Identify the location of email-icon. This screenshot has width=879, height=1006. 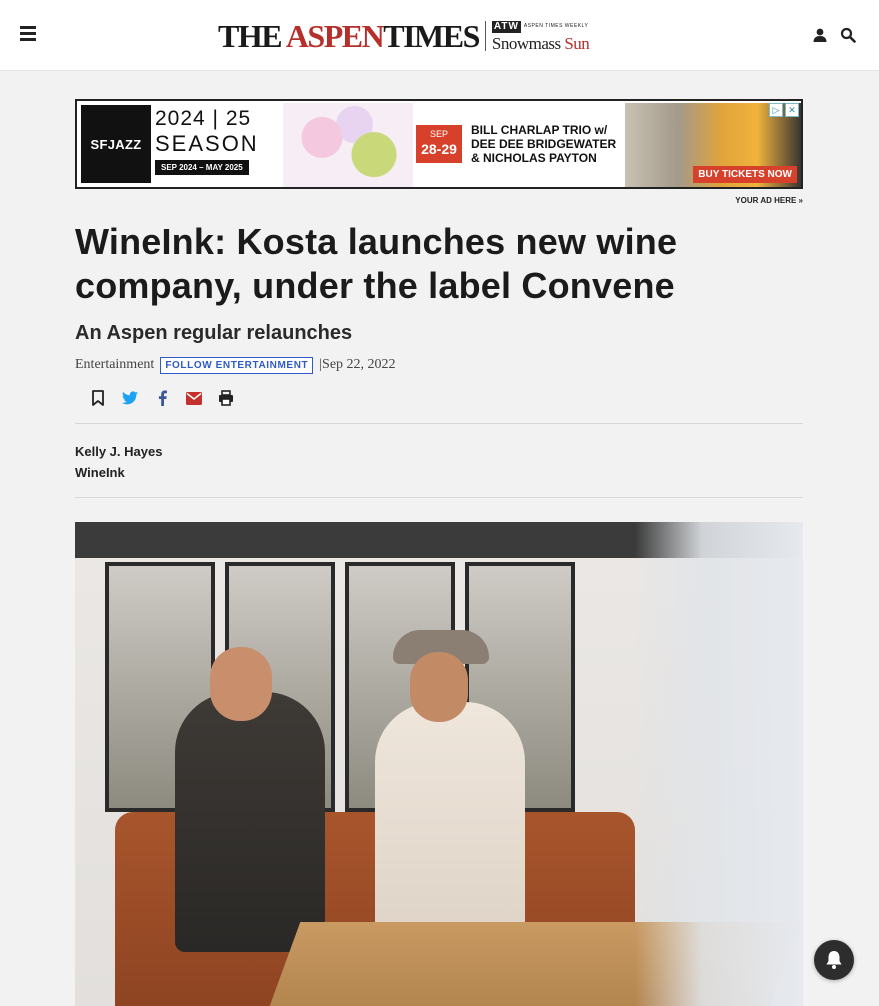
(194, 398).